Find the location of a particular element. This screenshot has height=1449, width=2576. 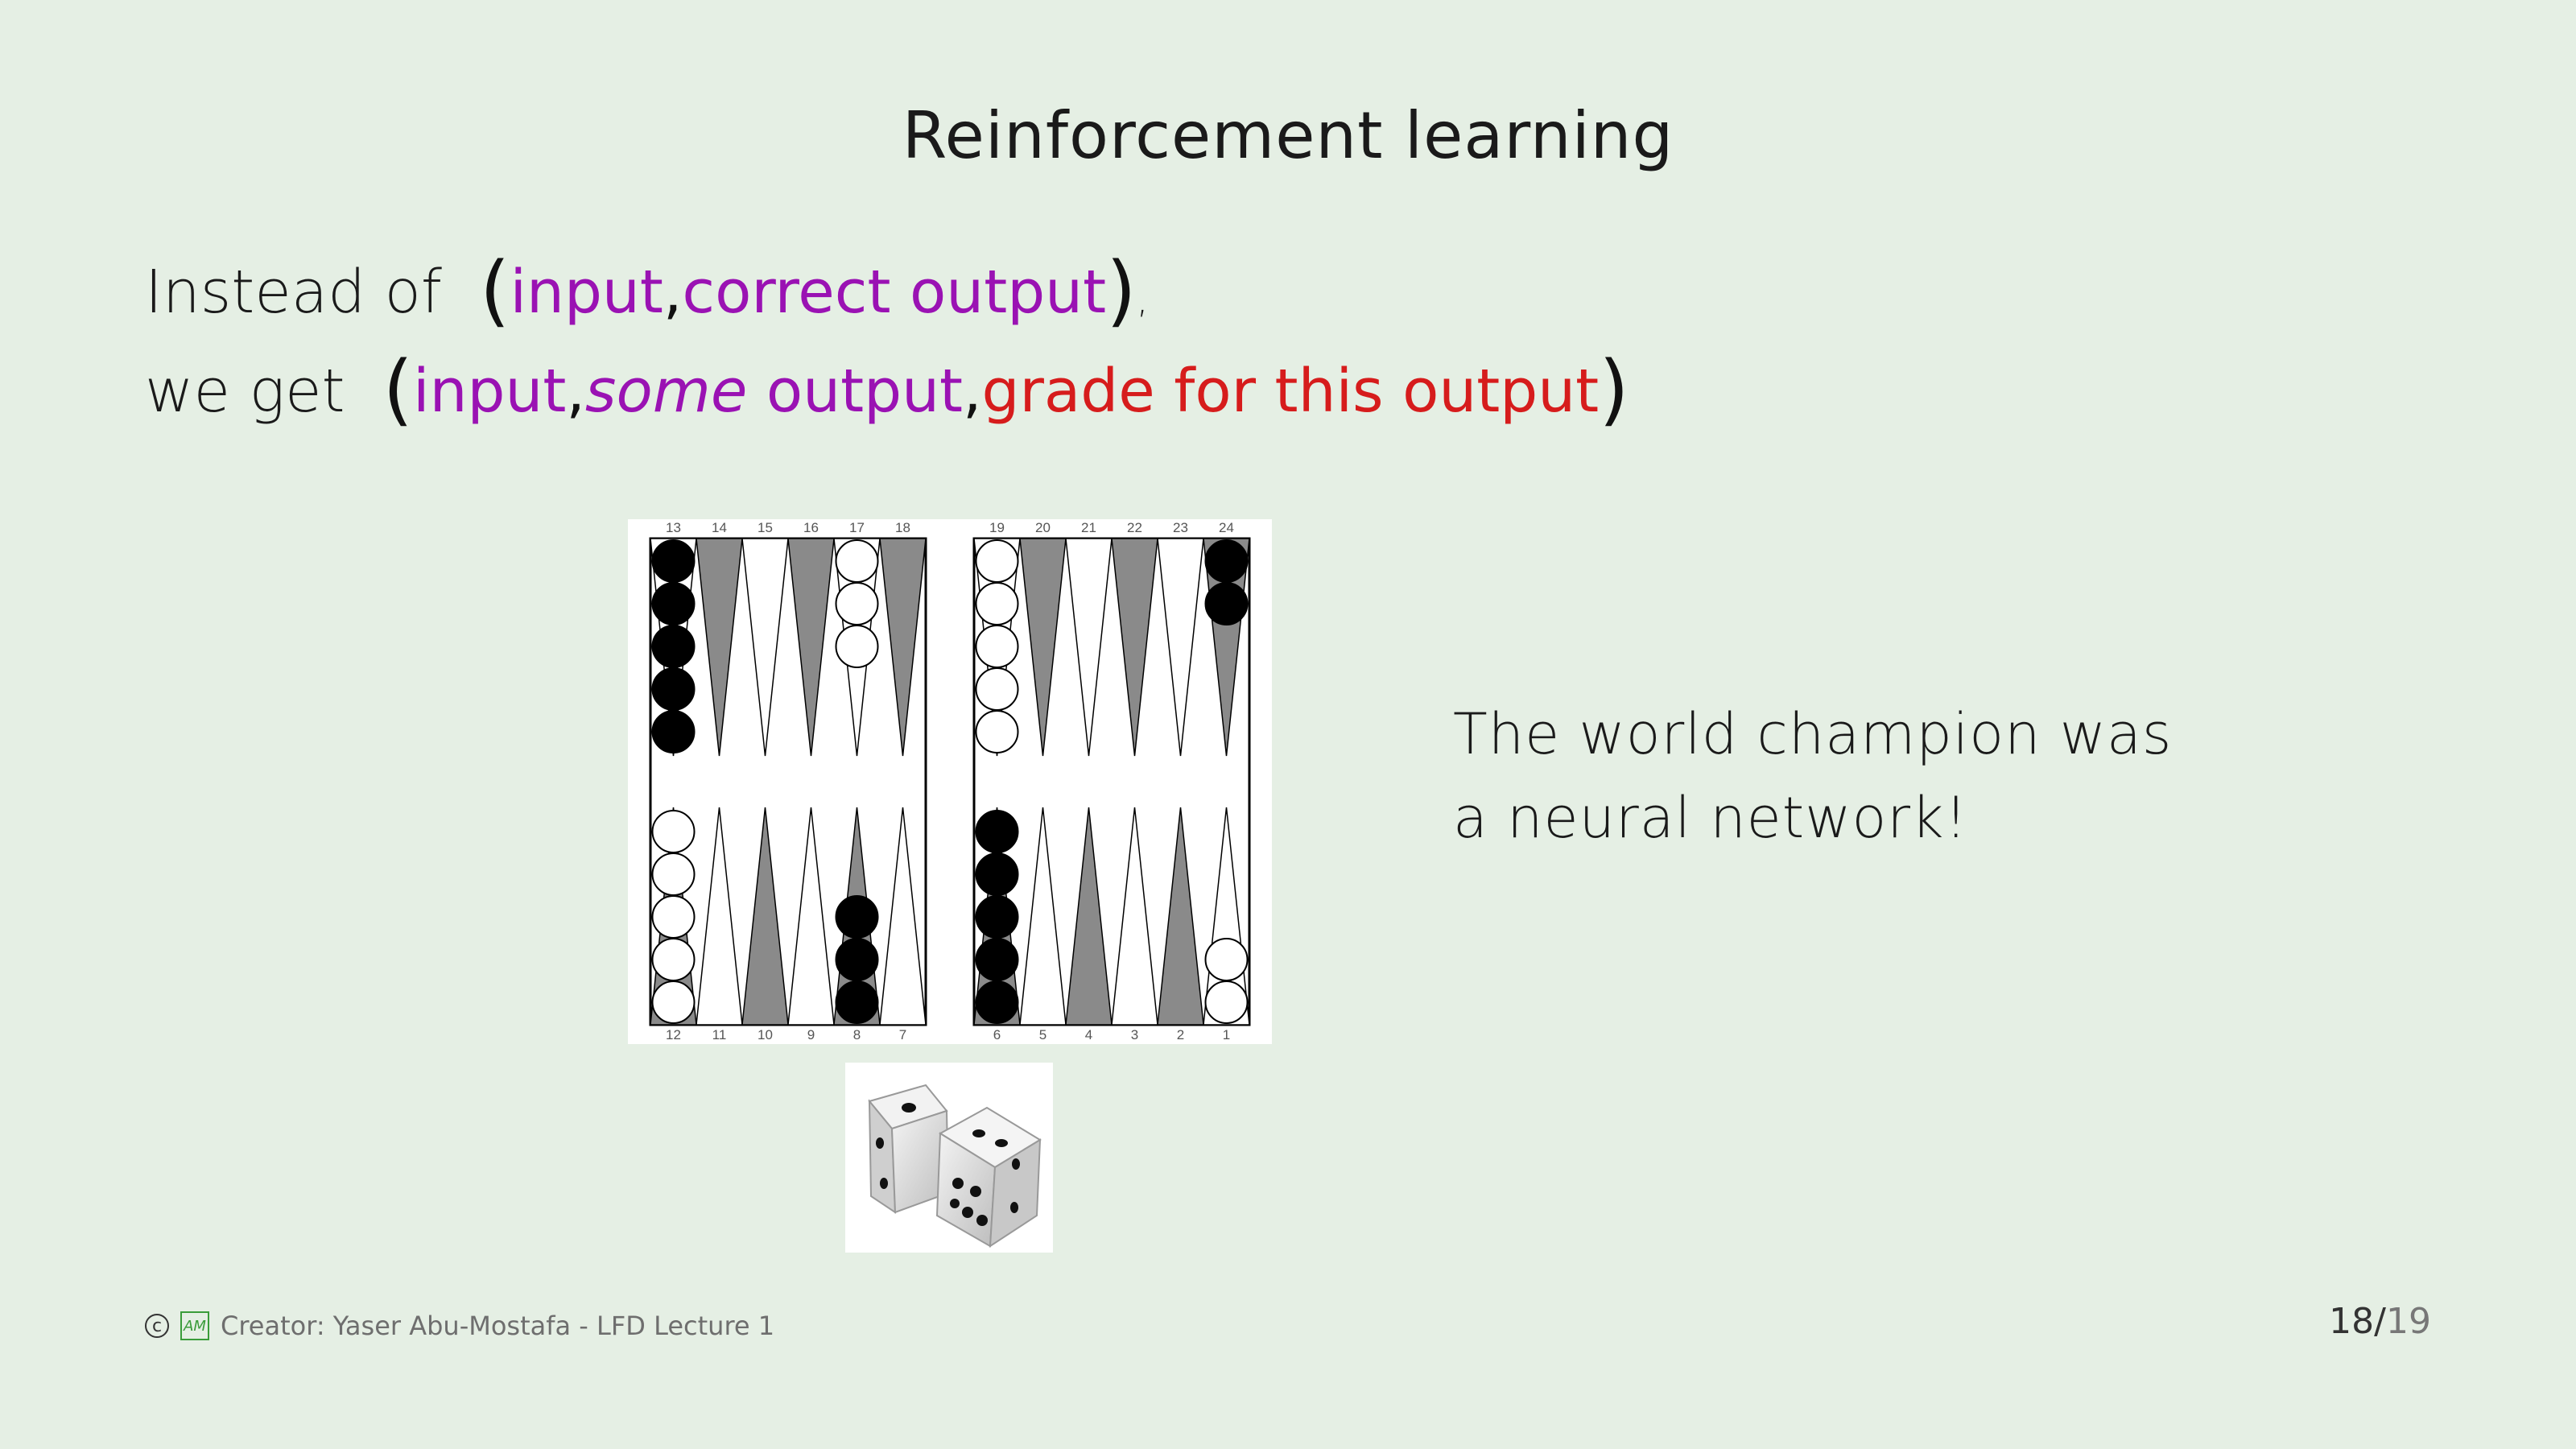

point-number-bottom: 2 is located at coordinates (1180, 1034).